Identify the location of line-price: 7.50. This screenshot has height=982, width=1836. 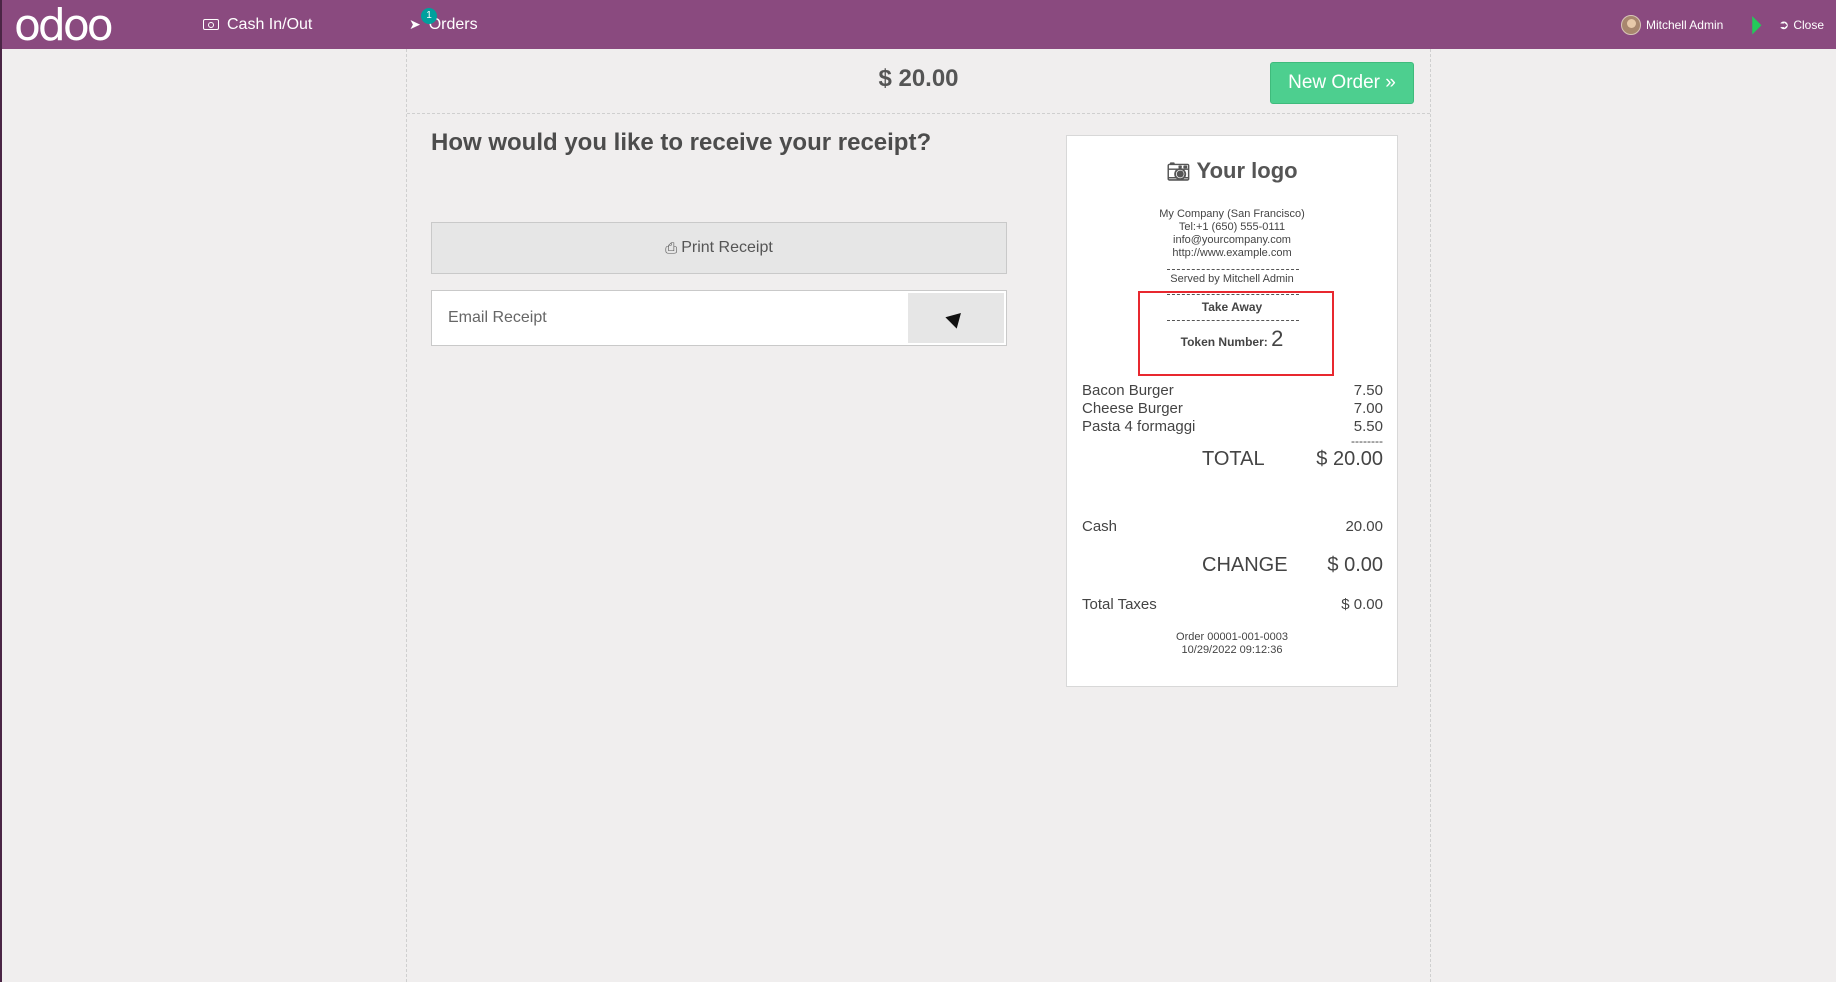
(1368, 390).